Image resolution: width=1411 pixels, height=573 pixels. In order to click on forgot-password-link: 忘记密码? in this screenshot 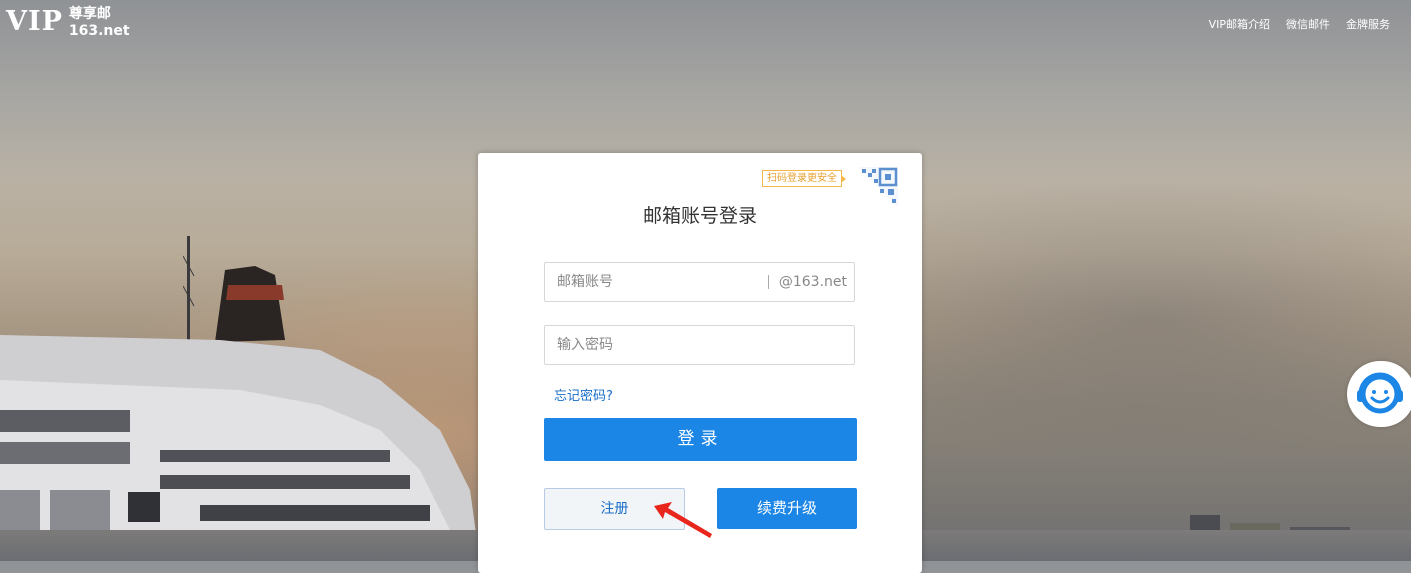, I will do `click(583, 394)`.